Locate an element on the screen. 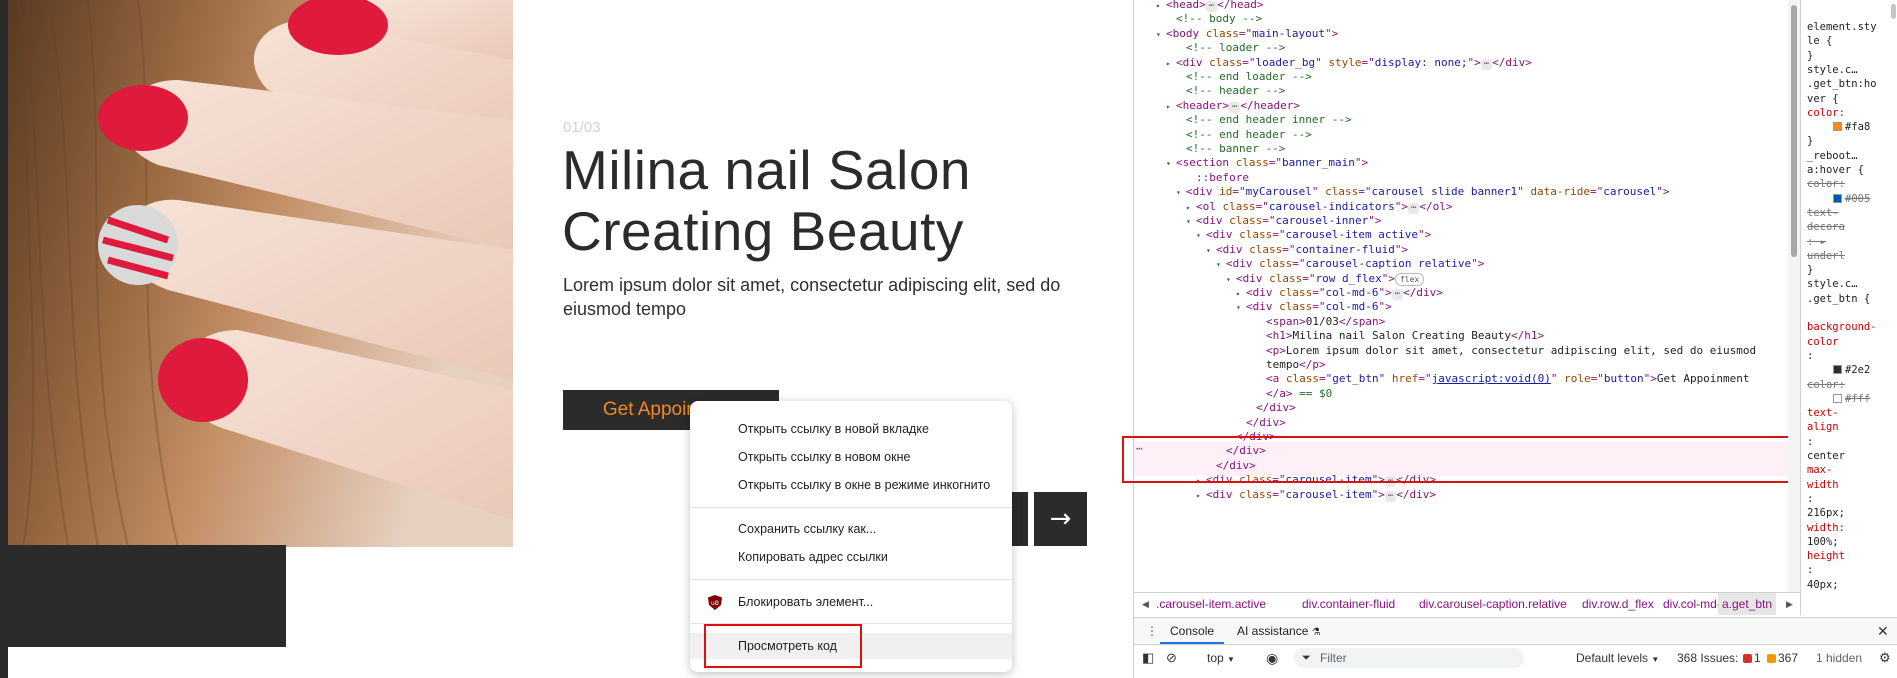  style-rule-line: .get_btn { is located at coordinates (1838, 299).